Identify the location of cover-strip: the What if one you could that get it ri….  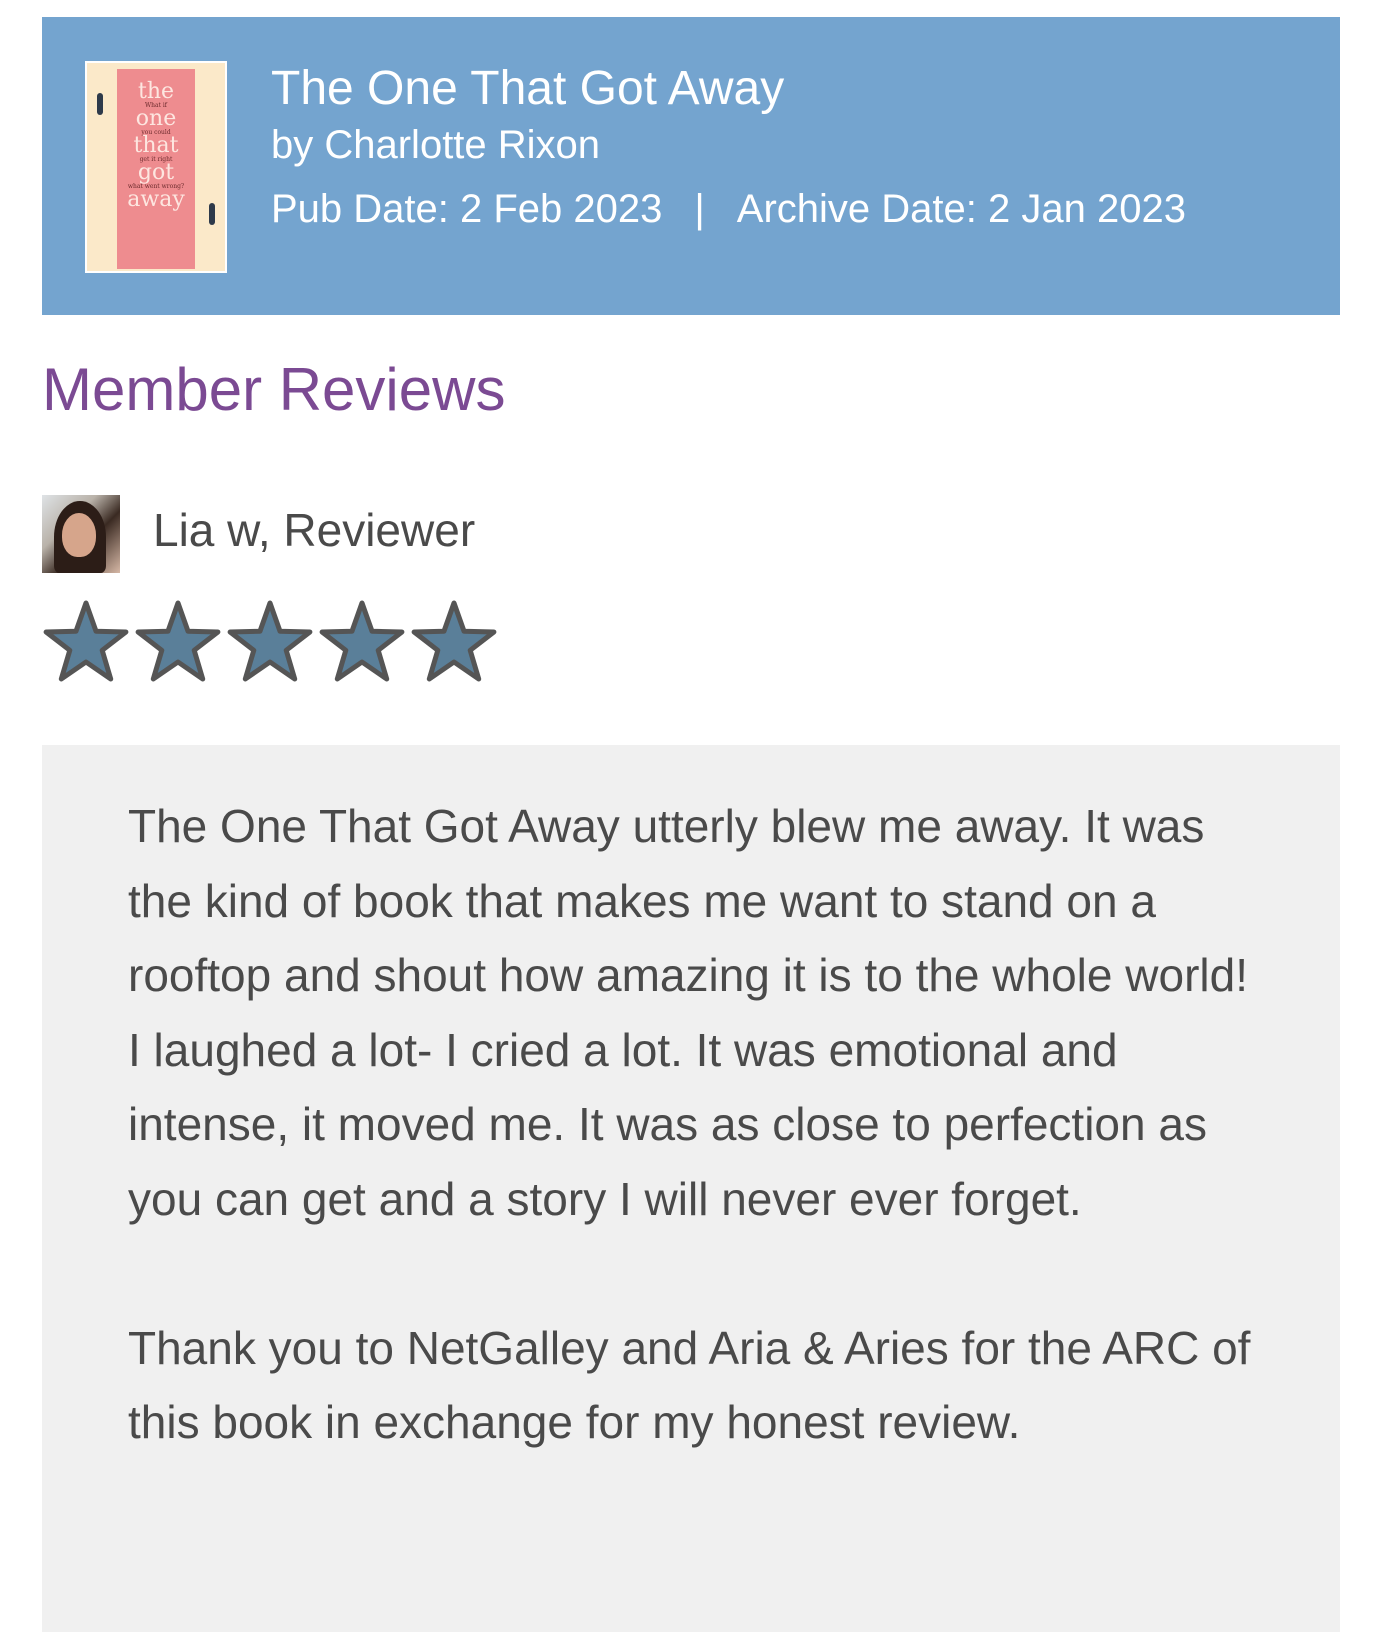
(156, 169).